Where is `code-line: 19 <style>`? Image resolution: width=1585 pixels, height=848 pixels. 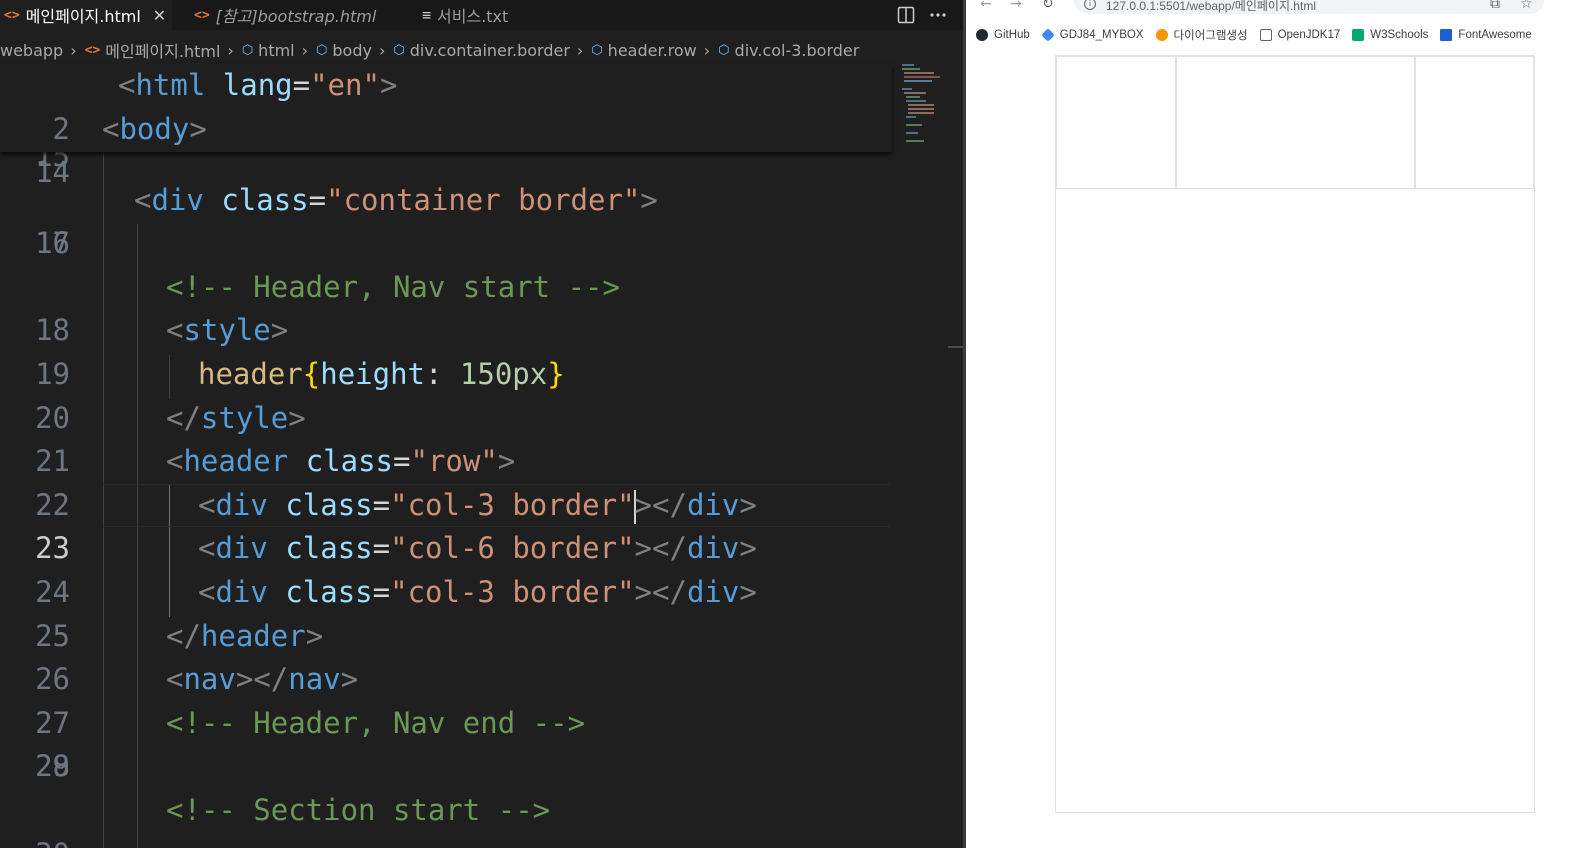
code-line: 19 <style> is located at coordinates (482, 350).